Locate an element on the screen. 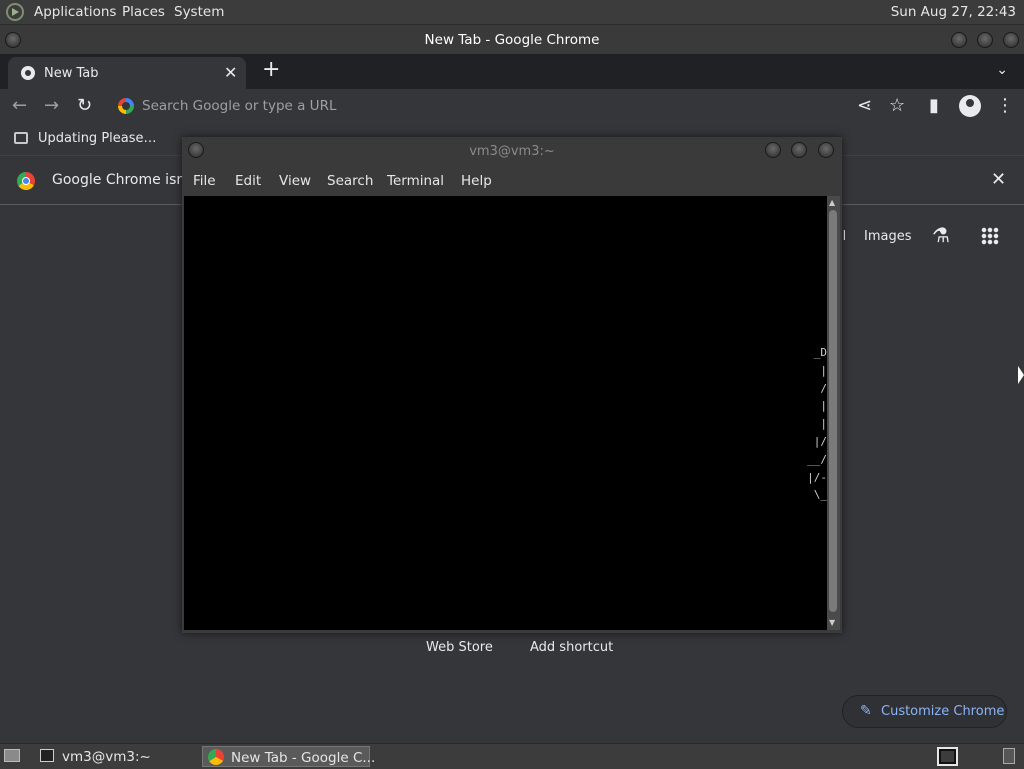 The height and width of the screenshot is (769, 1024). bookmark-page-icon is located at coordinates (21, 138).